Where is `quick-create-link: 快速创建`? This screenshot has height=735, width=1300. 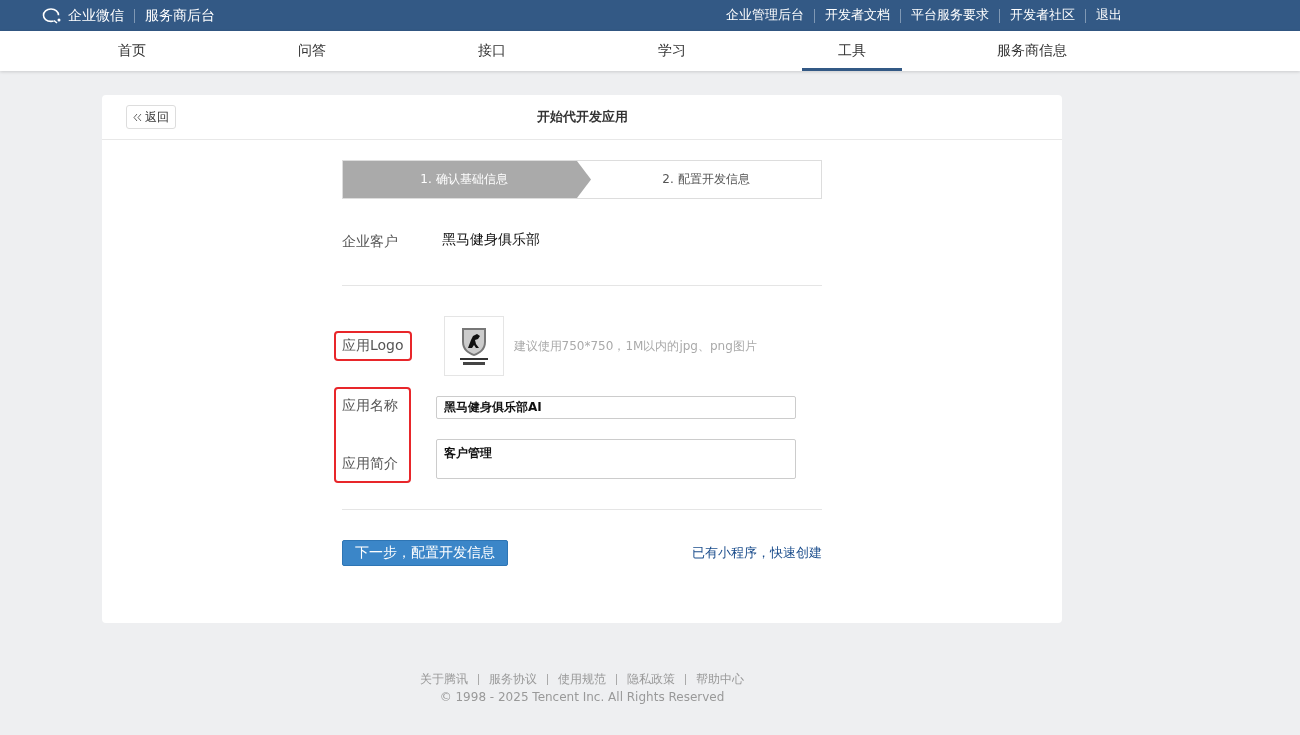 quick-create-link: 快速创建 is located at coordinates (796, 552).